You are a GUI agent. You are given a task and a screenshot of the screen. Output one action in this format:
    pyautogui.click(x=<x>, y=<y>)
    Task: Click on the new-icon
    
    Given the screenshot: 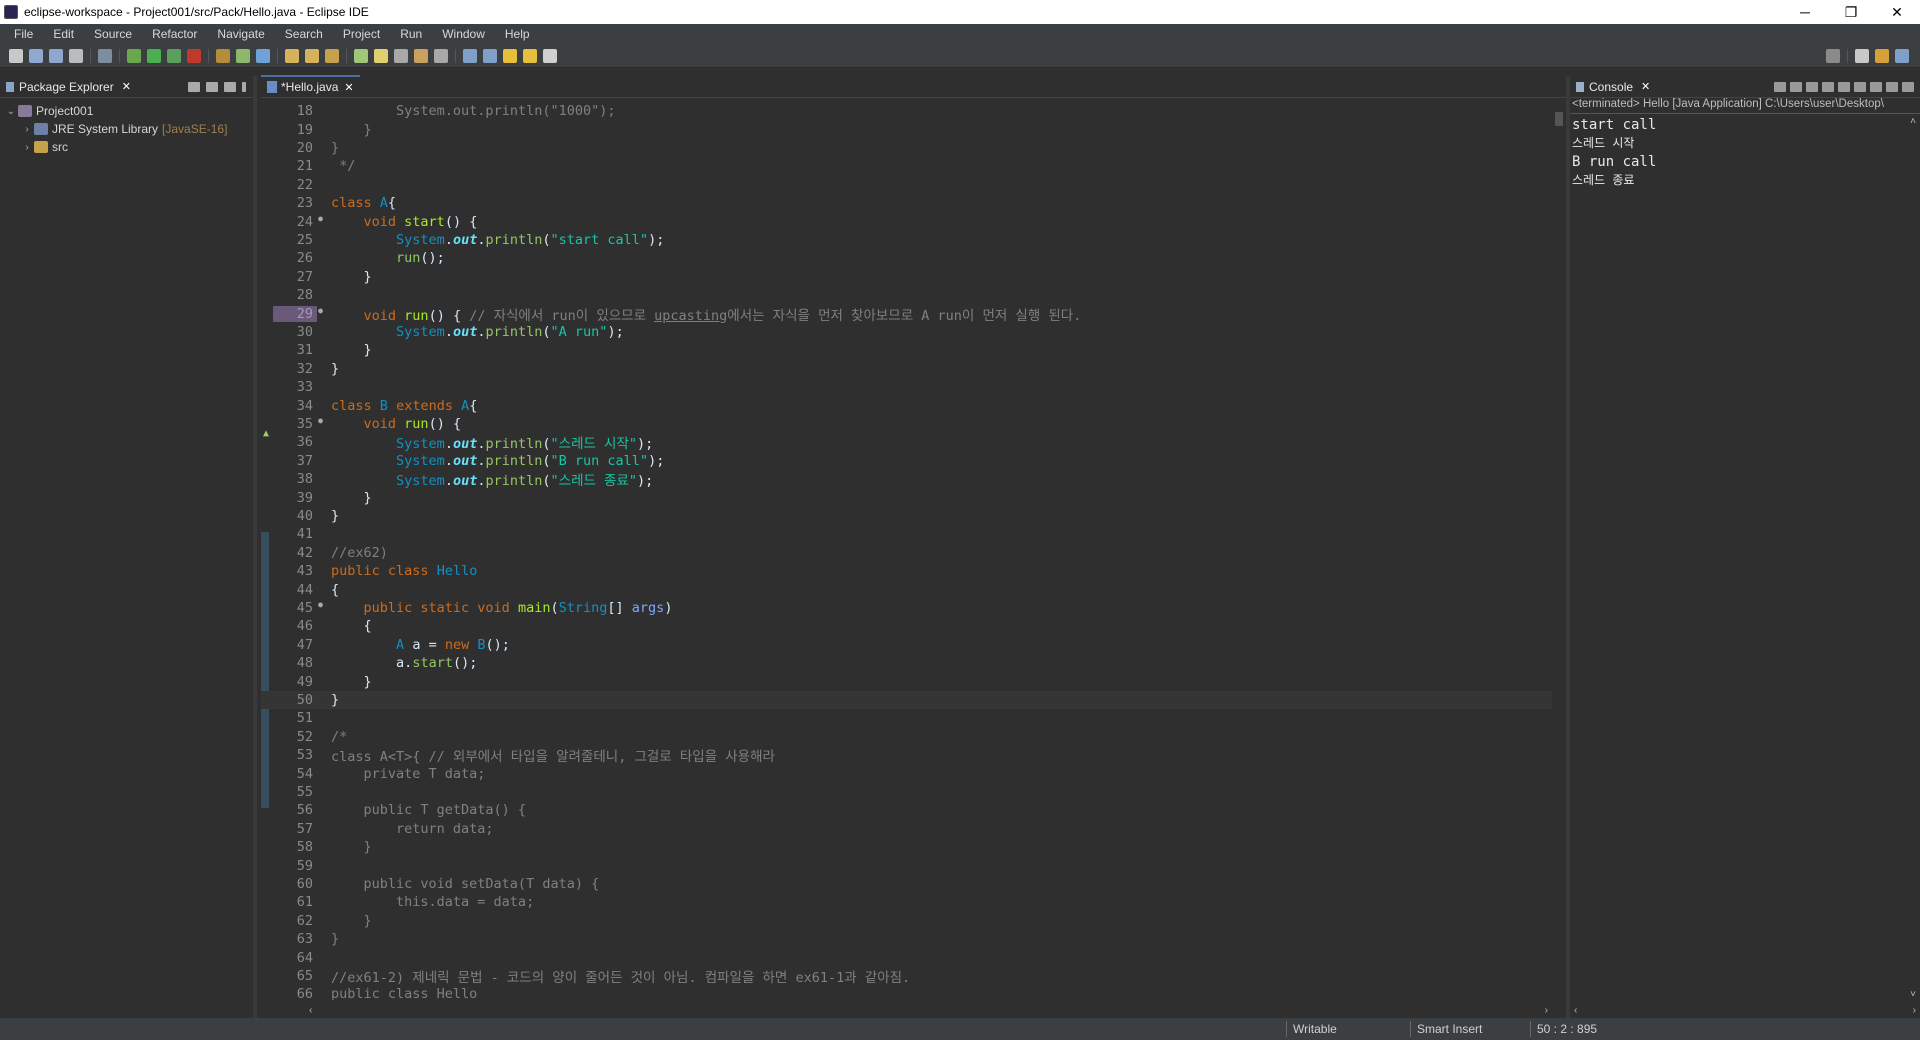 What is the action you would take?
    pyautogui.click(x=16, y=55)
    